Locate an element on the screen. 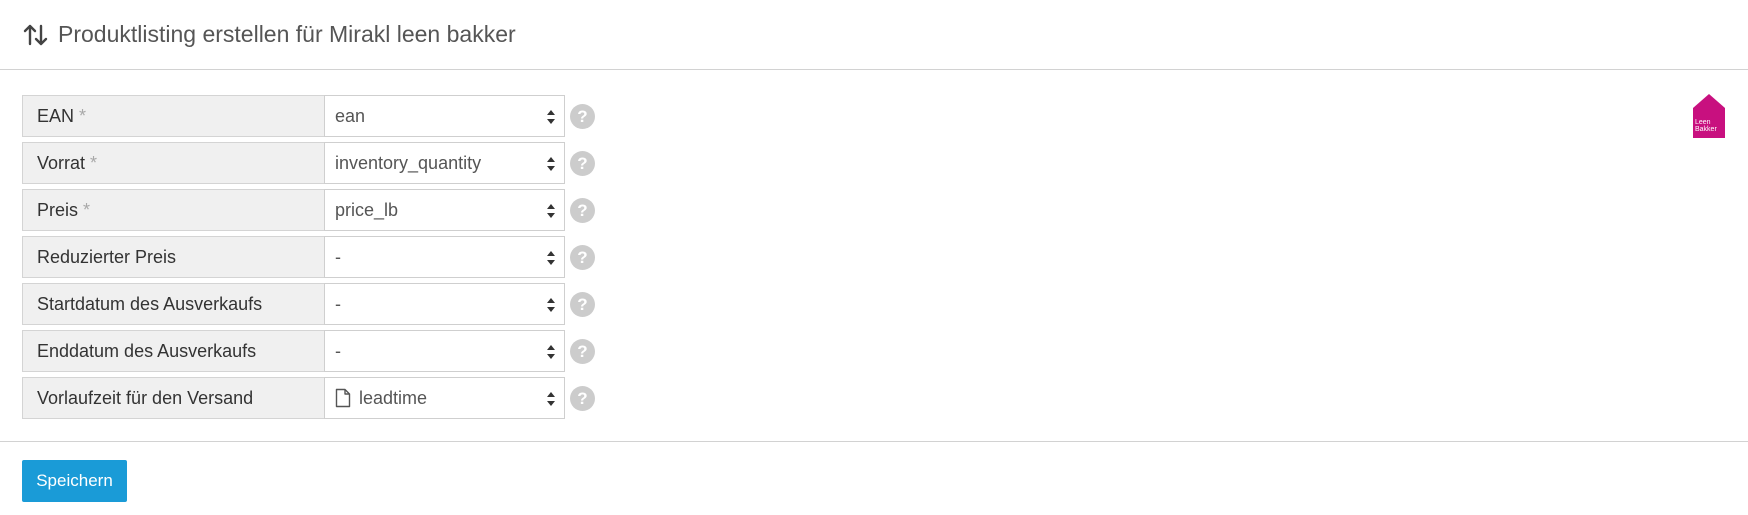  logo-text-line2: Bakker is located at coordinates (1706, 129).